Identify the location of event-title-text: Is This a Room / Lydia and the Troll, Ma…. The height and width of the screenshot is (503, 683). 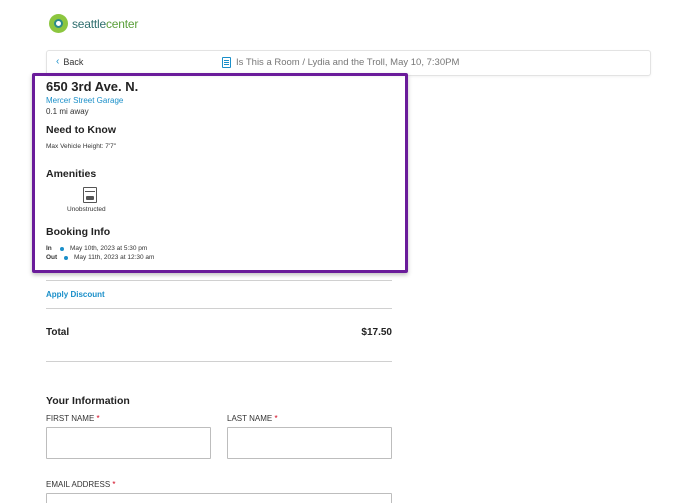
(348, 62).